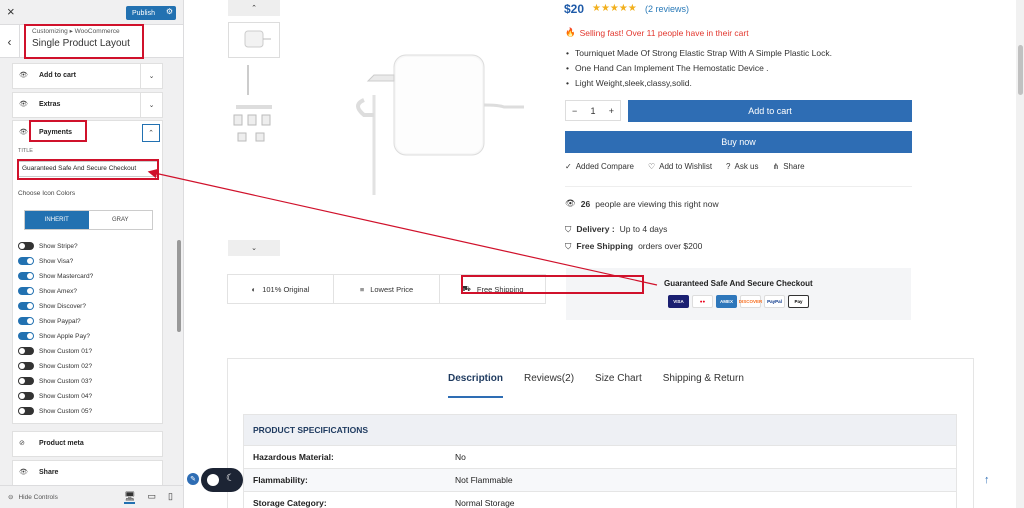 The height and width of the screenshot is (508, 1024). Describe the element at coordinates (460, 457) in the screenshot. I see `spec-value: No` at that location.